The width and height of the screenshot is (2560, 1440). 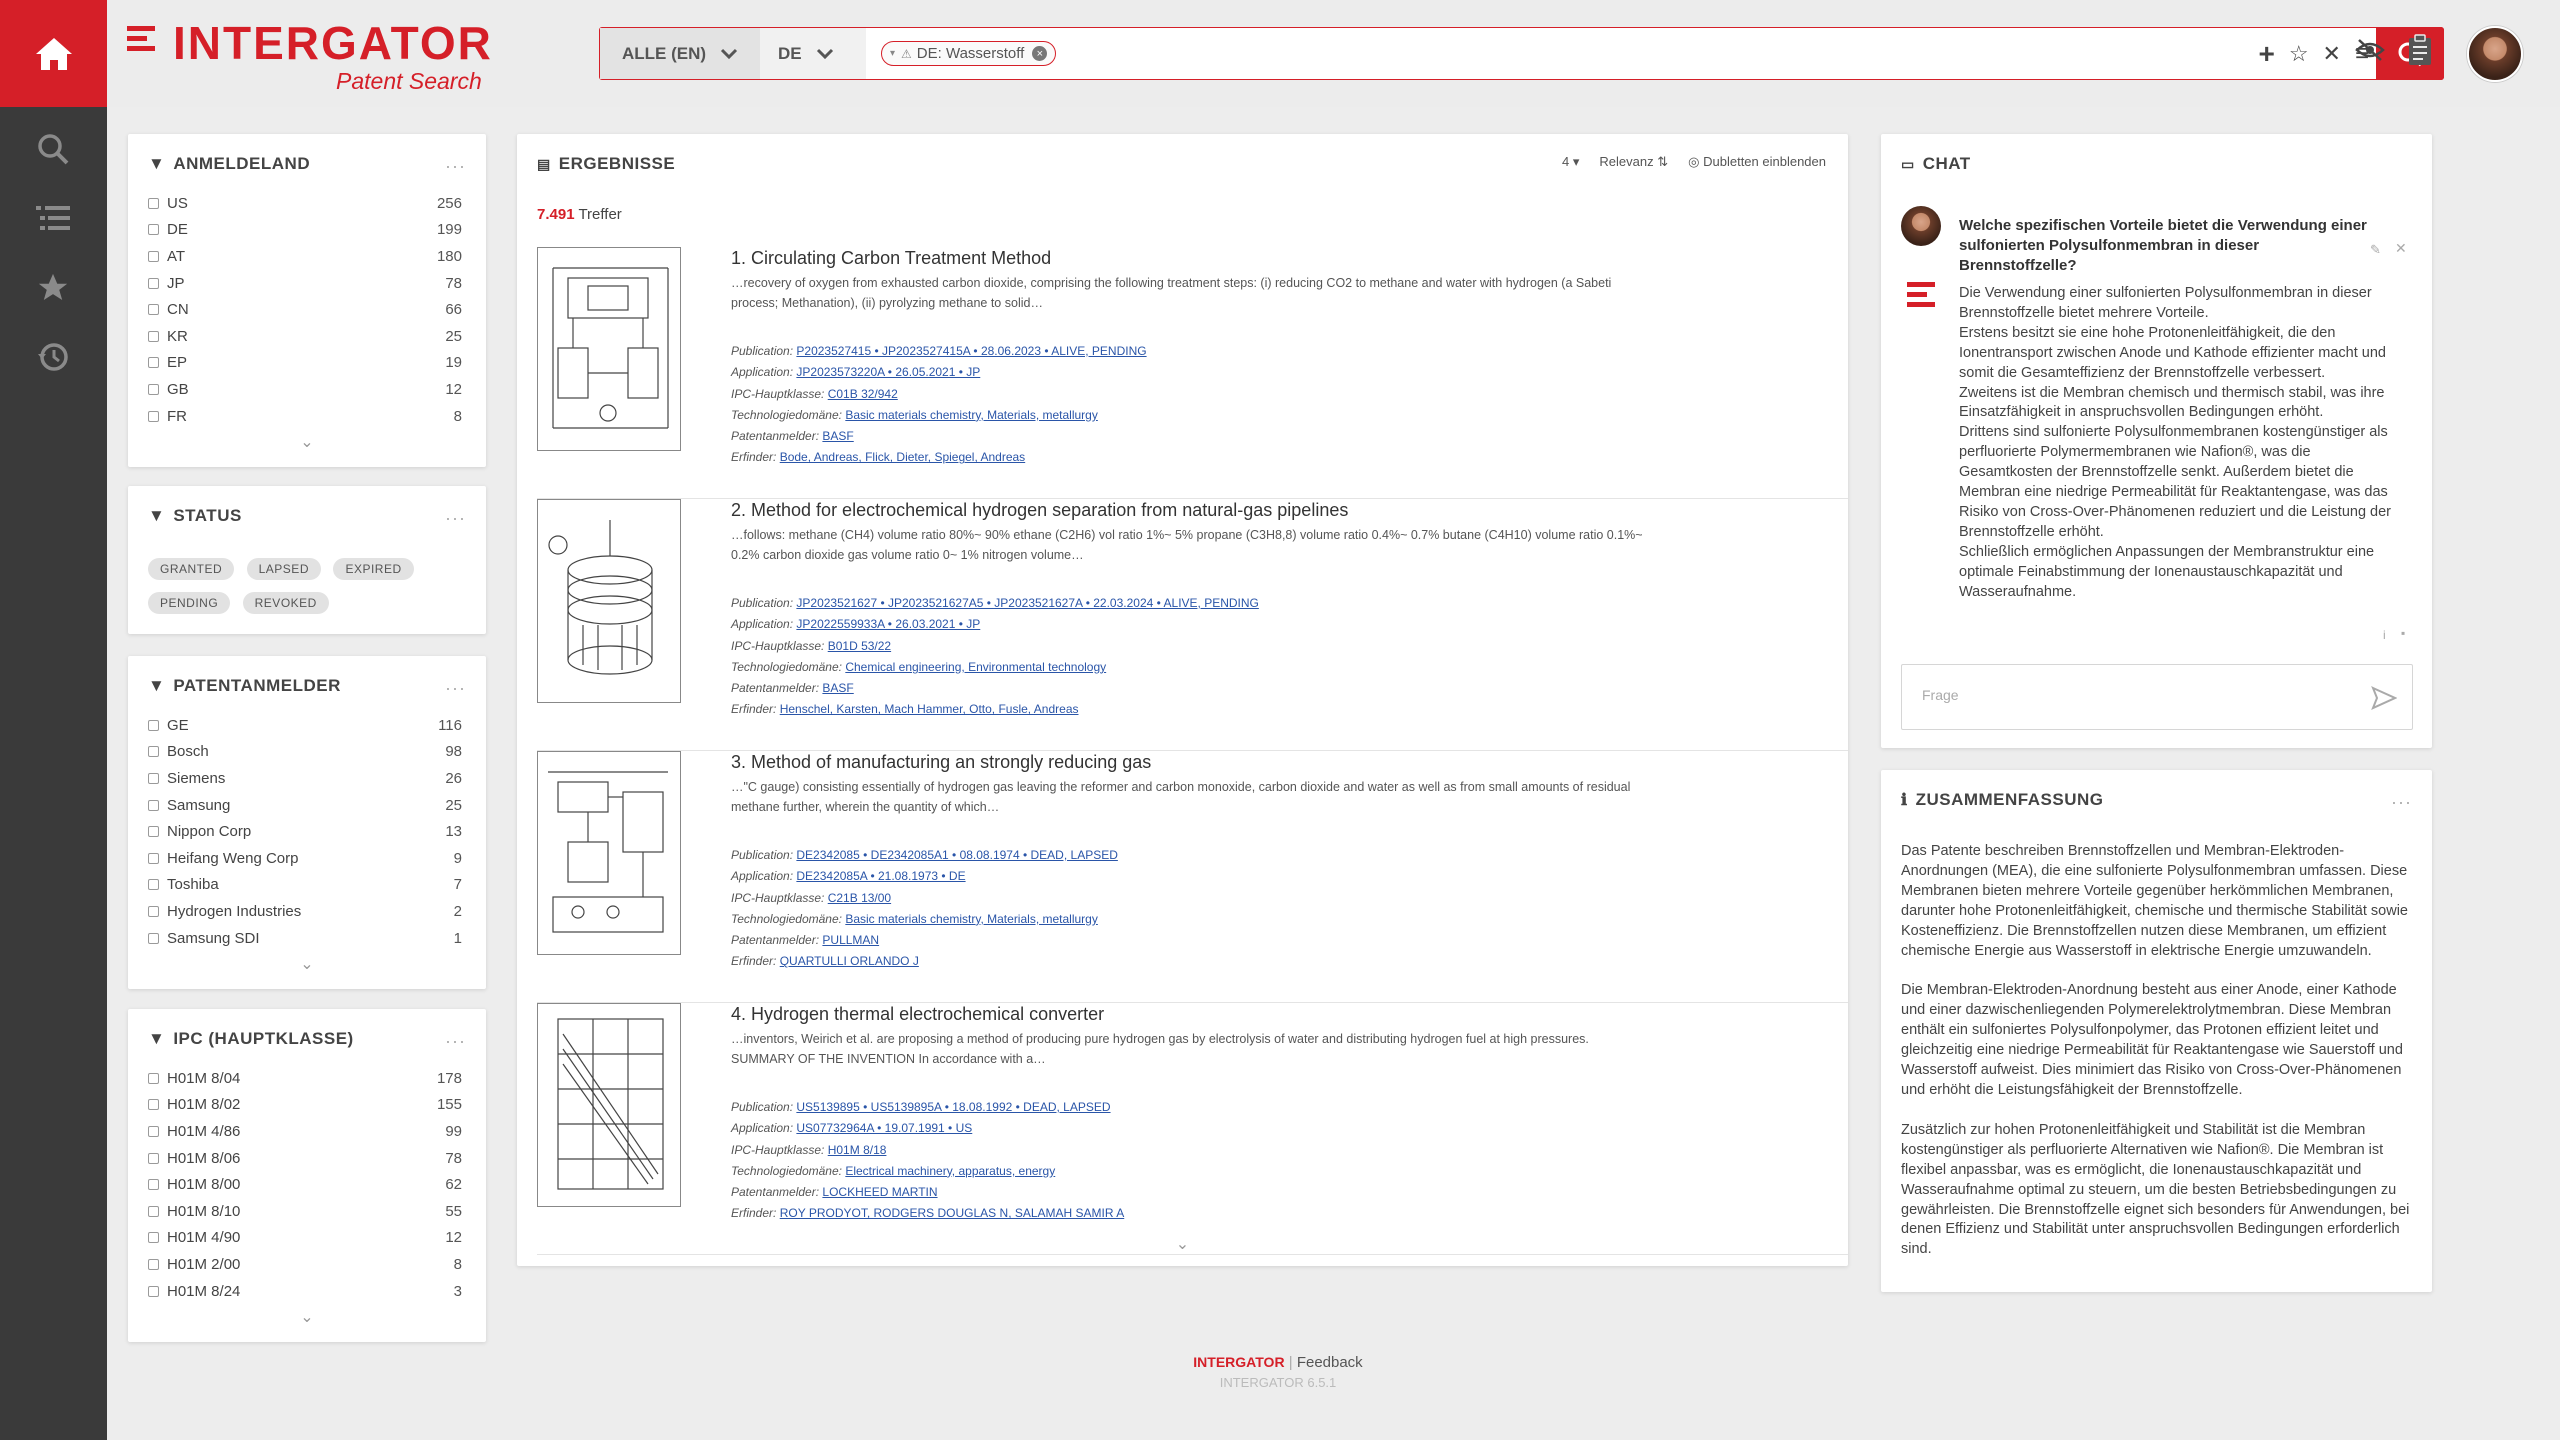 I want to click on facet-item: GB 12, so click(x=305, y=389).